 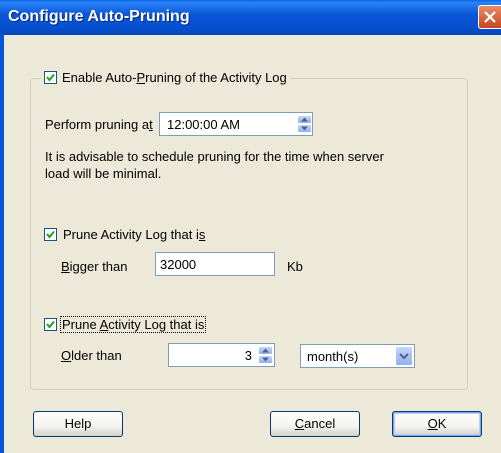 What do you see at coordinates (78, 424) in the screenshot?
I see `help-button: Help` at bounding box center [78, 424].